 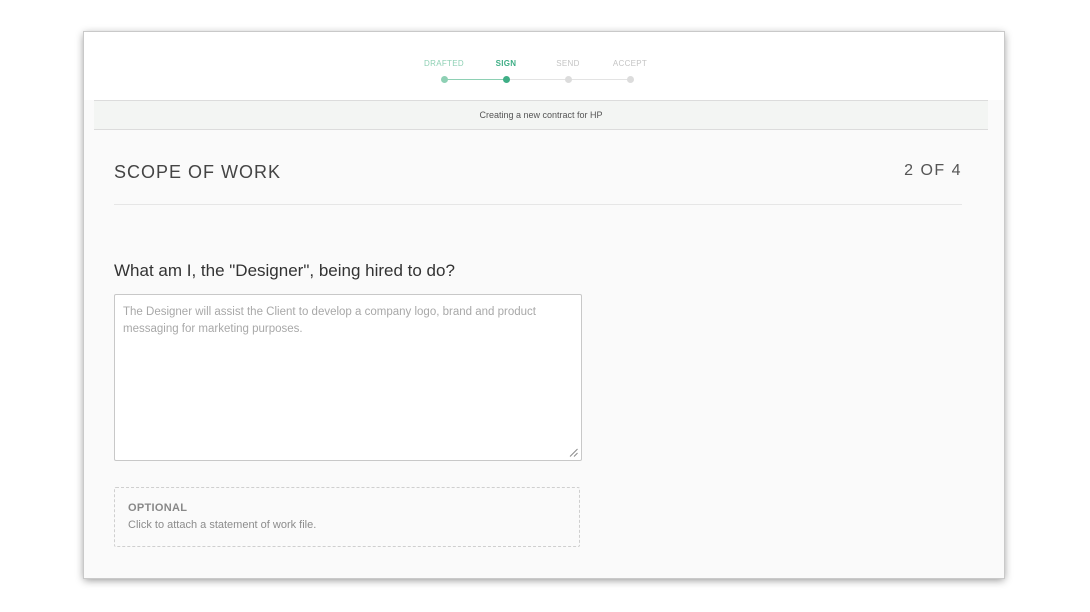 I want to click on progress-steps: DRAFTED SIGN SEND ACCEPT, so click(x=544, y=66).